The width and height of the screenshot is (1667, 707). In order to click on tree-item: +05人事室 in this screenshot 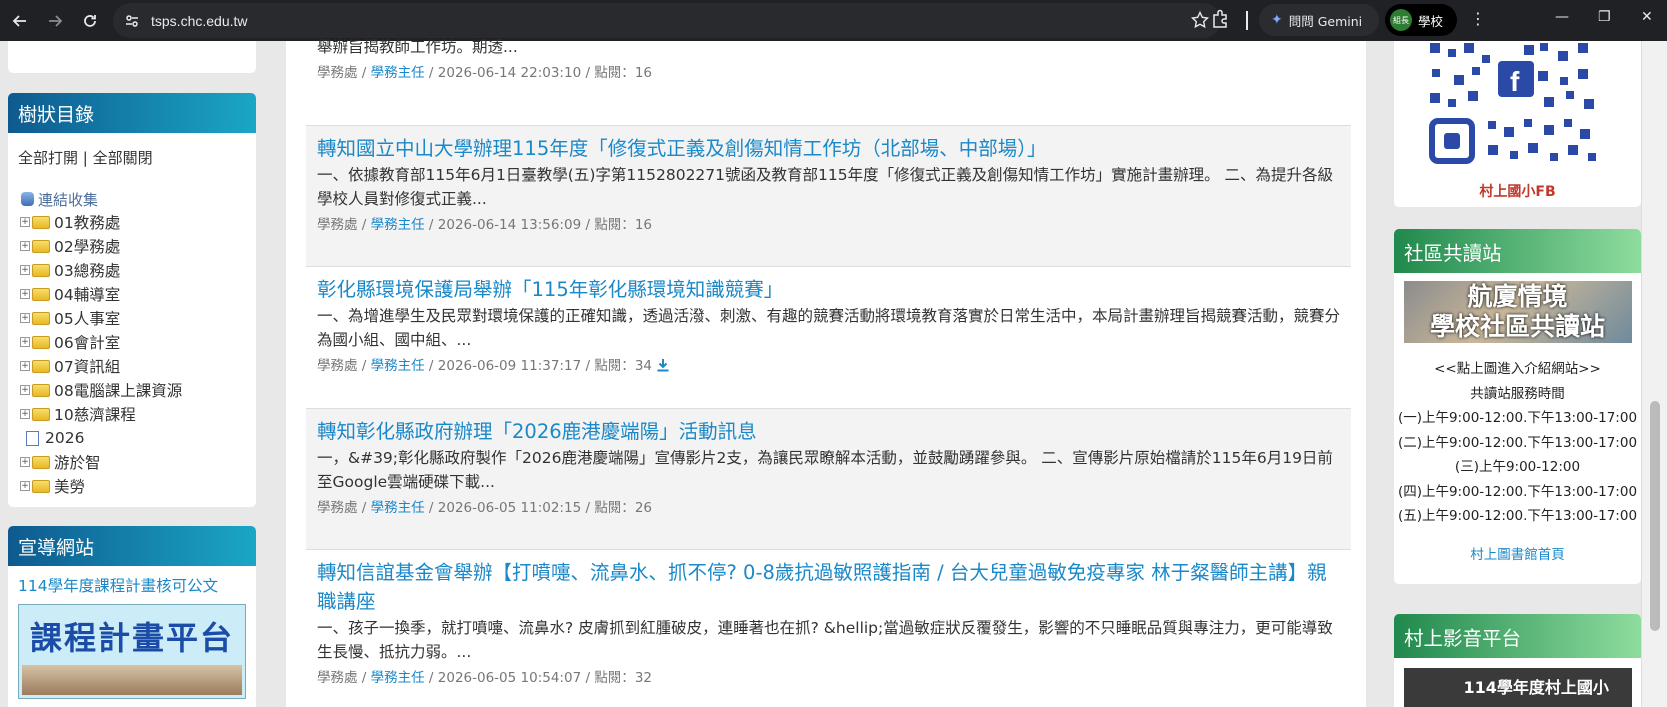, I will do `click(132, 318)`.